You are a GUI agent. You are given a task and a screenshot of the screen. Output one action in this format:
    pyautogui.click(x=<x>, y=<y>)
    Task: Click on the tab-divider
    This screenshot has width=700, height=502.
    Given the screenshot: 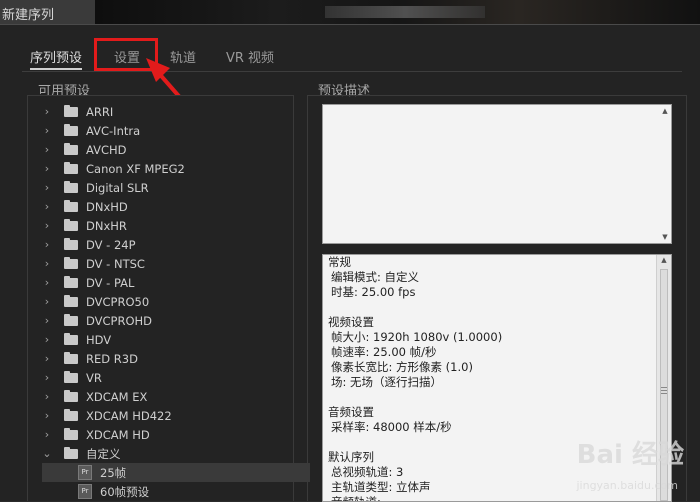 What is the action you would take?
    pyautogui.click(x=352, y=71)
    